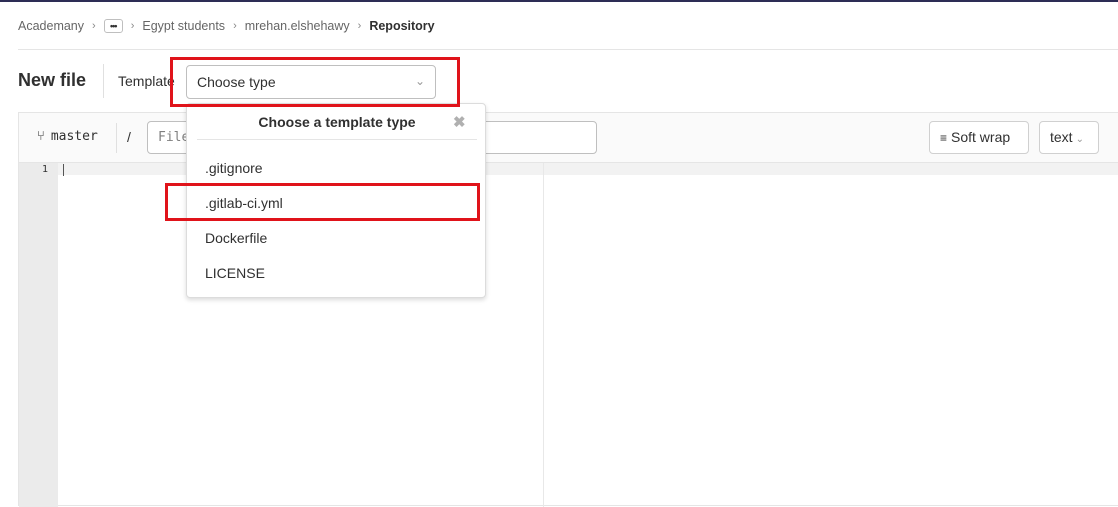 The image size is (1118, 507). I want to click on fork-icon: ⑂, so click(41, 136).